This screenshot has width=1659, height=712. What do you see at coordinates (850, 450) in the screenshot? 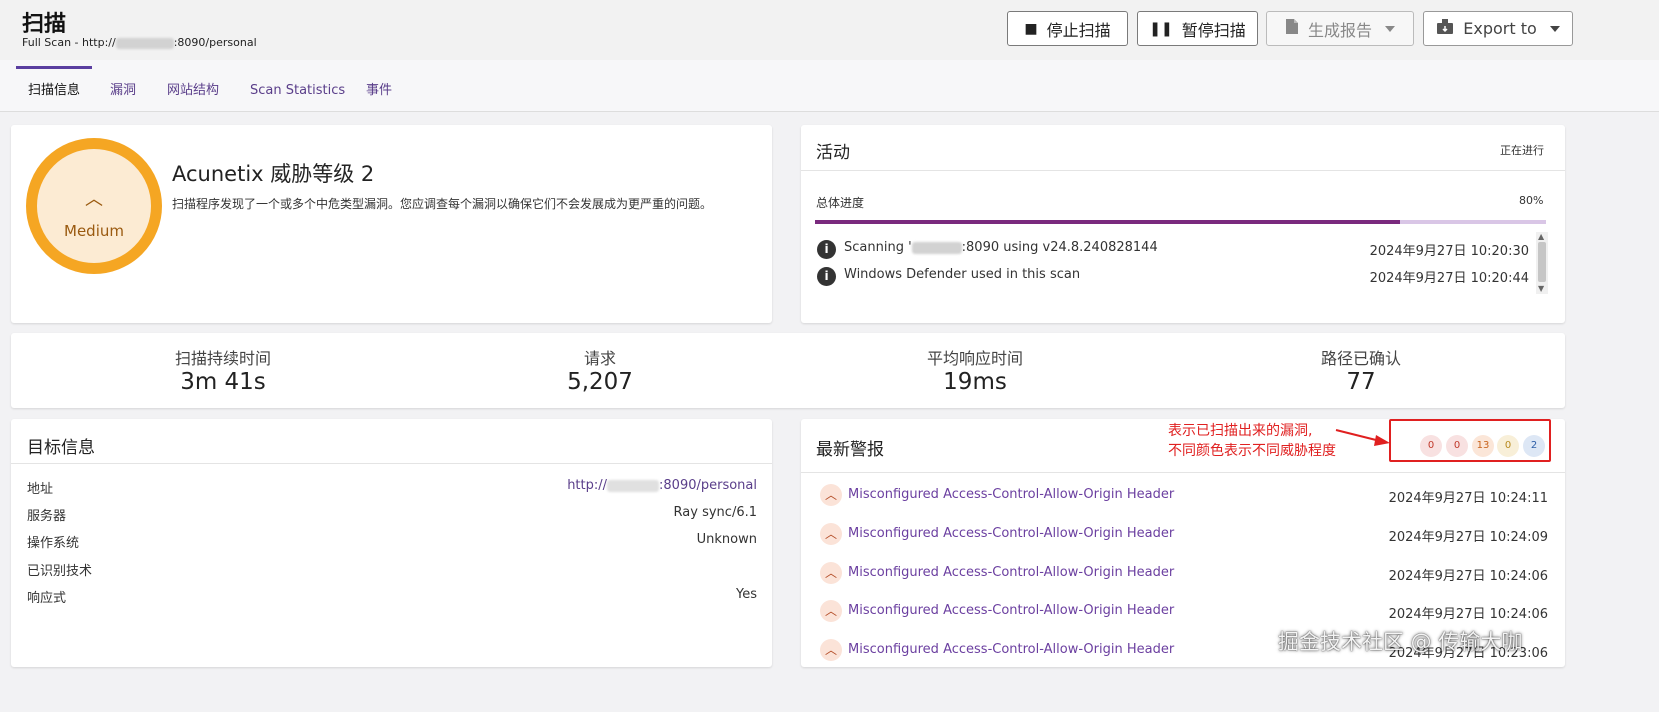
I see `latest-alerts-title: 最新警报` at bounding box center [850, 450].